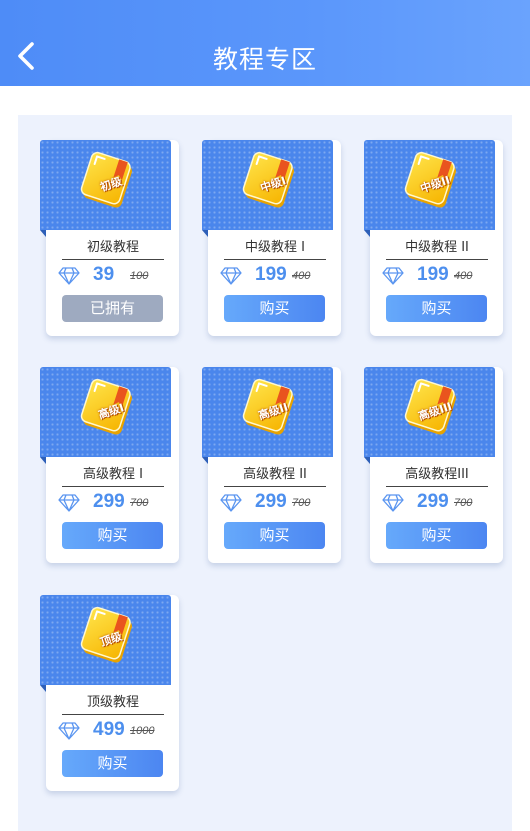 The width and height of the screenshot is (530, 831). I want to click on book-icon: 高级II, so click(270, 407).